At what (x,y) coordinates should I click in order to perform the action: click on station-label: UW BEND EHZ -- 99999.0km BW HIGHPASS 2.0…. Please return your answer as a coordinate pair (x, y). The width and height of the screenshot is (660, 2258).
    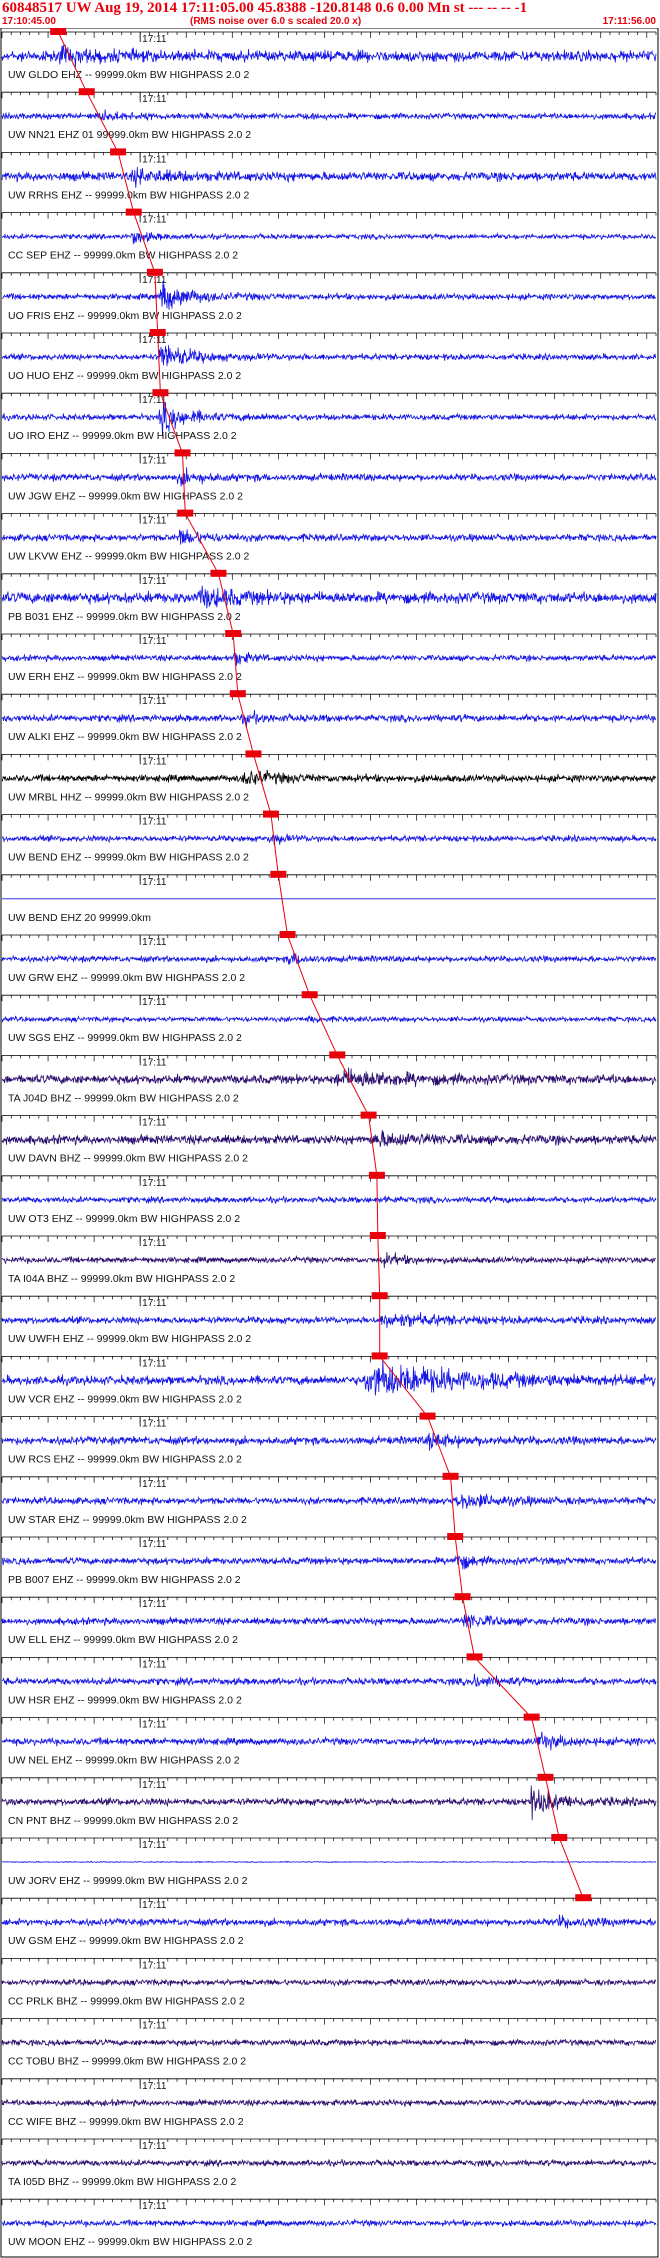
    Looking at the image, I should click on (128, 858).